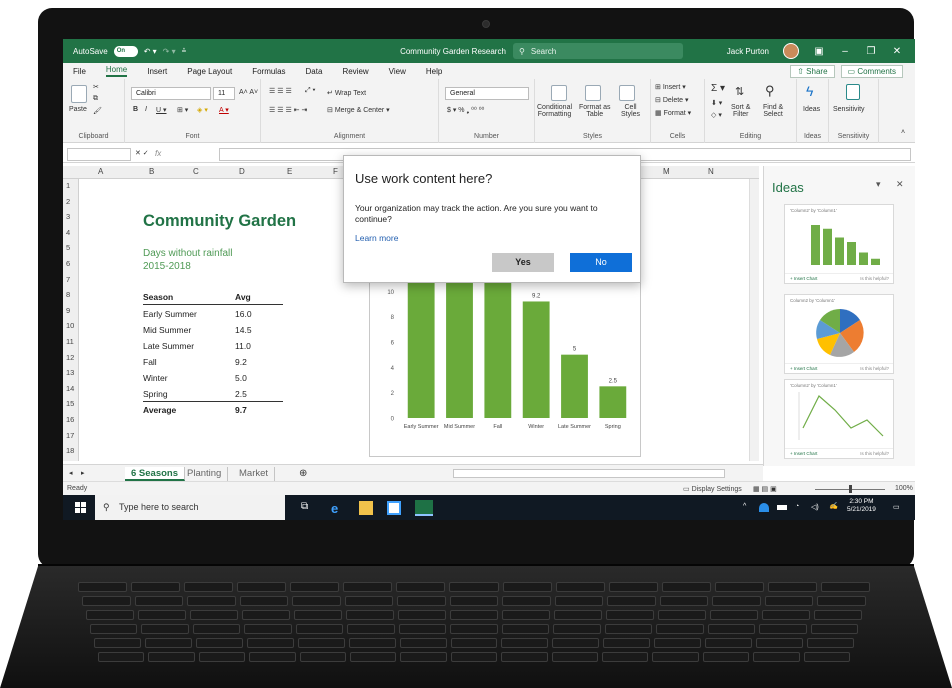 The width and height of the screenshot is (952, 688). Describe the element at coordinates (465, 110) in the screenshot. I see `number-format-icons: $ ▾ % ❟ ⁰⁰ ⁰⁰` at that location.